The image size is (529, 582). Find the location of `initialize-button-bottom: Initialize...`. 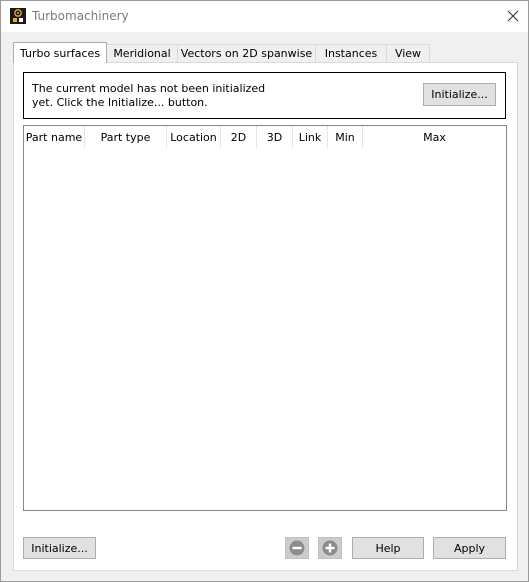

initialize-button-bottom: Initialize... is located at coordinates (59, 548).